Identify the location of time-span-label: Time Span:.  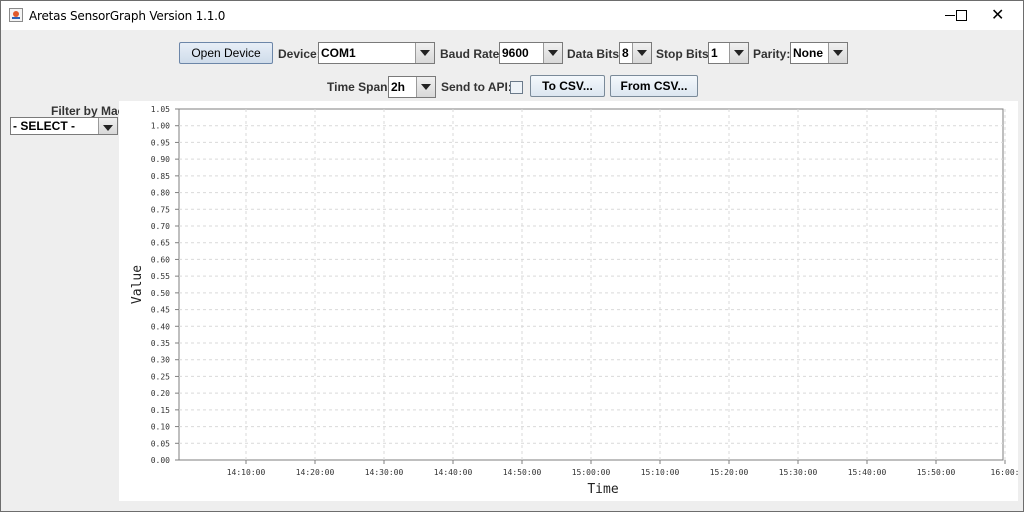
(359, 87).